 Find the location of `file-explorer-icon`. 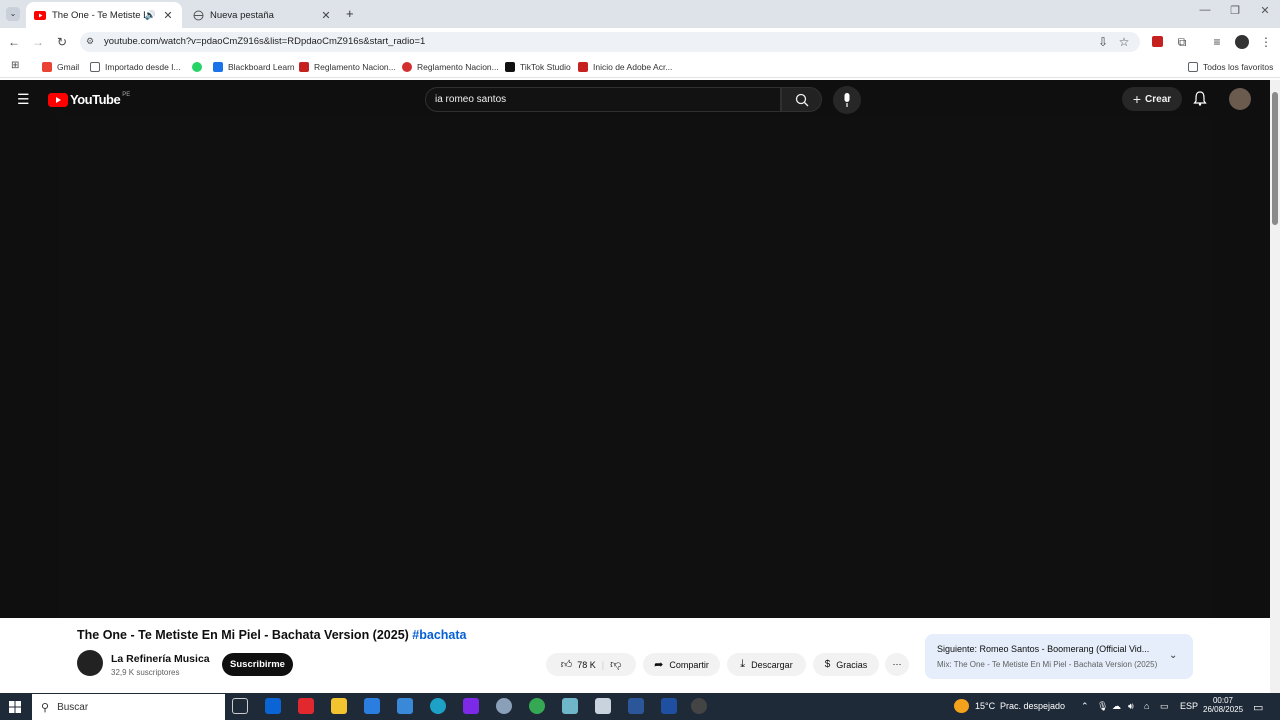

file-explorer-icon is located at coordinates (339, 706).